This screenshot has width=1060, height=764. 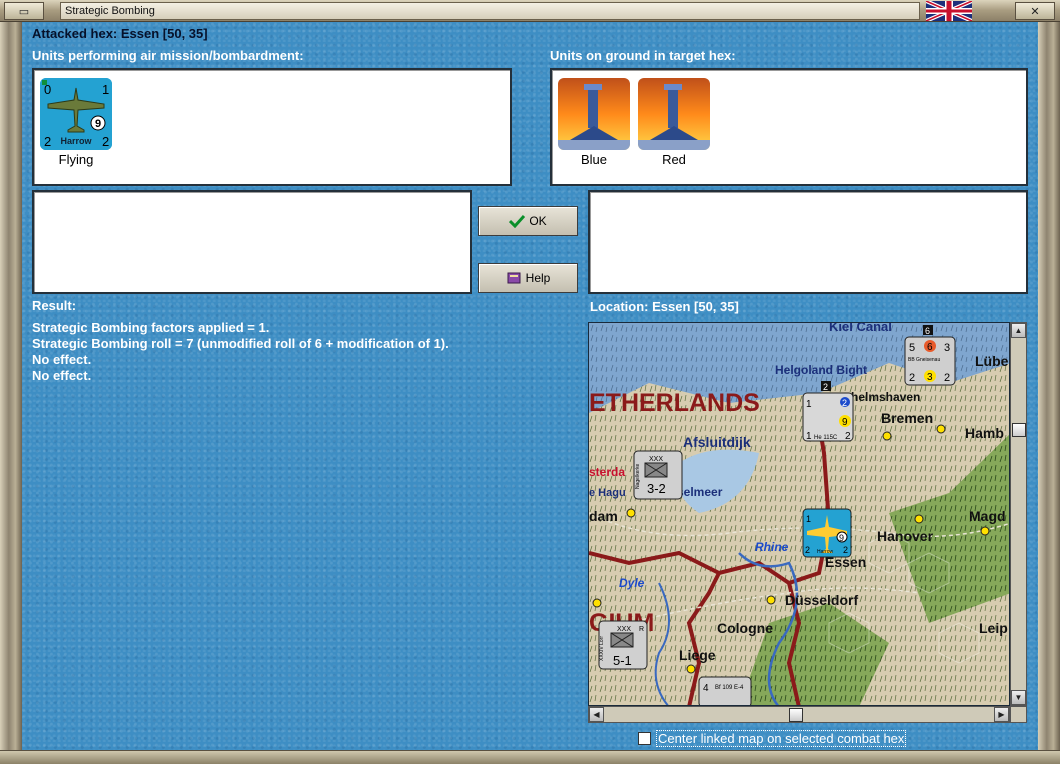 I want to click on frame-right, so click(x=1049, y=386).